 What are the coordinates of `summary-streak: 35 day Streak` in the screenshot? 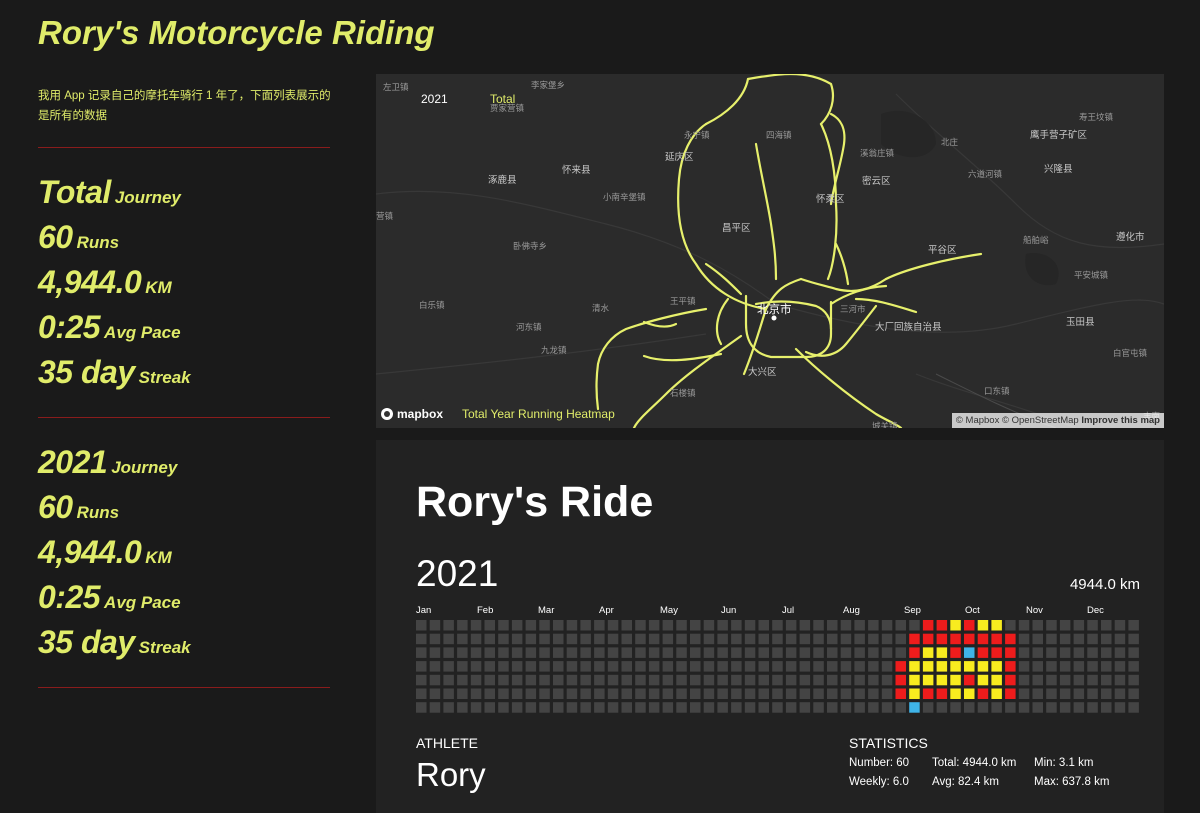 It's located at (198, 376).